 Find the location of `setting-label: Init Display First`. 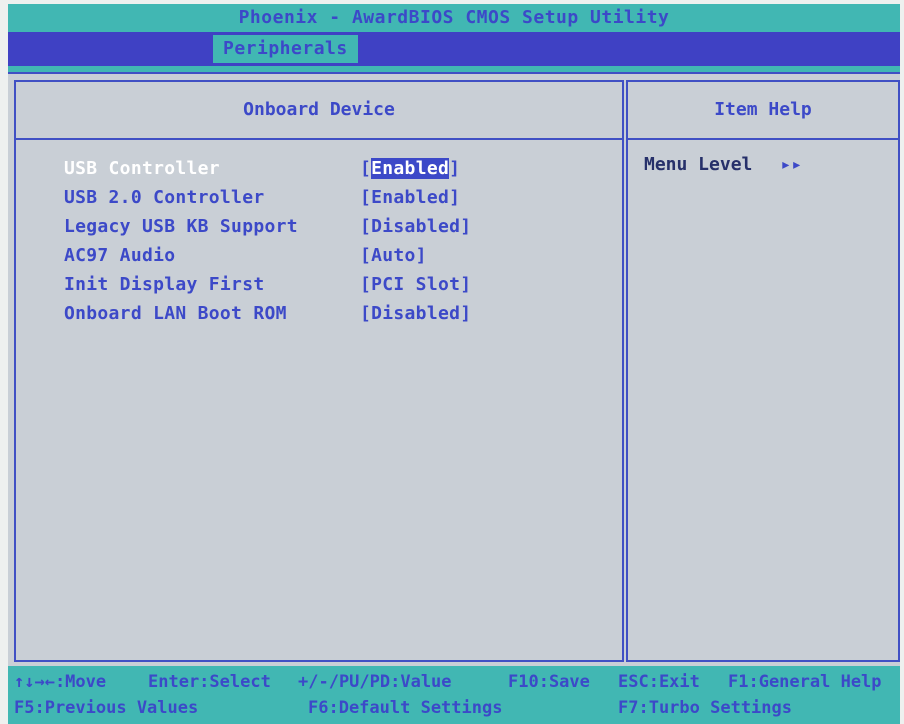

setting-label: Init Display First is located at coordinates (164, 284).